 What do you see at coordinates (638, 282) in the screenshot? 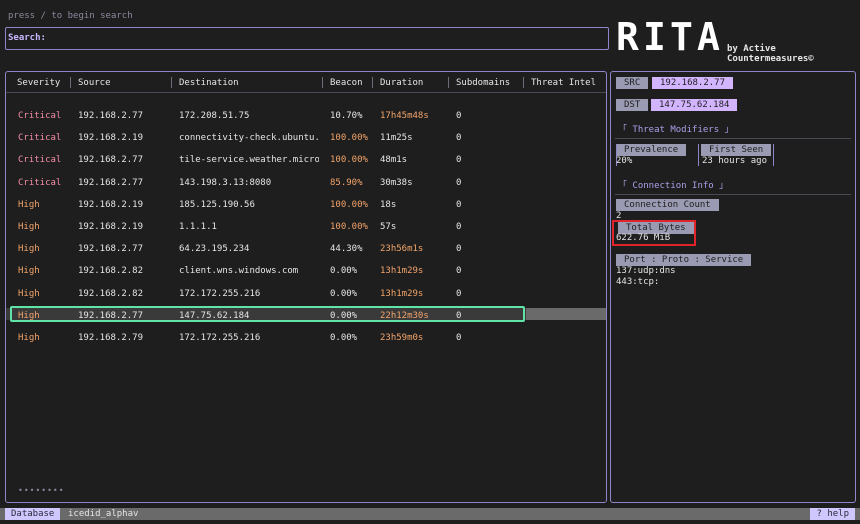
I see `port-entry: 443:tcp:` at bounding box center [638, 282].